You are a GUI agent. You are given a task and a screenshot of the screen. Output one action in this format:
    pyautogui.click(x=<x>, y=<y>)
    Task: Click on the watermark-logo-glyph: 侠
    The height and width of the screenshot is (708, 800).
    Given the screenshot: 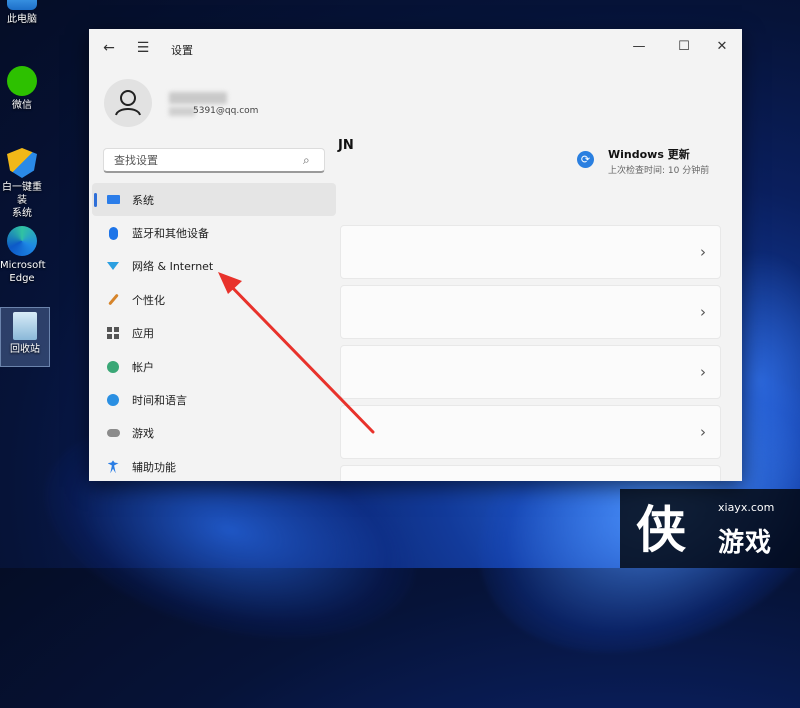 What is the action you would take?
    pyautogui.click(x=661, y=530)
    